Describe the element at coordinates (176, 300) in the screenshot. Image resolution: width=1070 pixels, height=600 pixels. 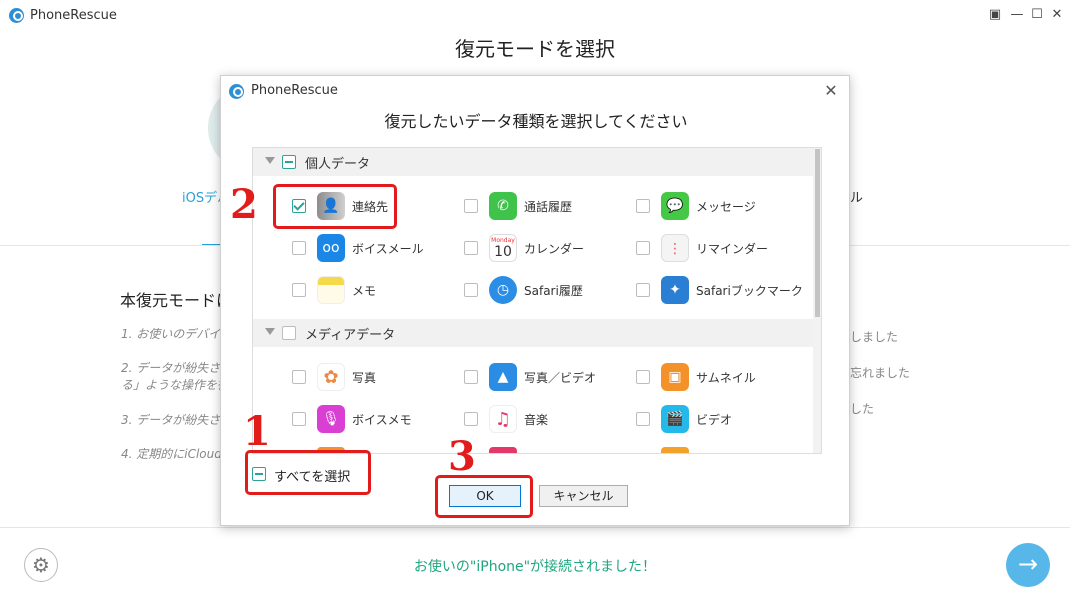
I see `info-heading: 本復元モードに` at that location.